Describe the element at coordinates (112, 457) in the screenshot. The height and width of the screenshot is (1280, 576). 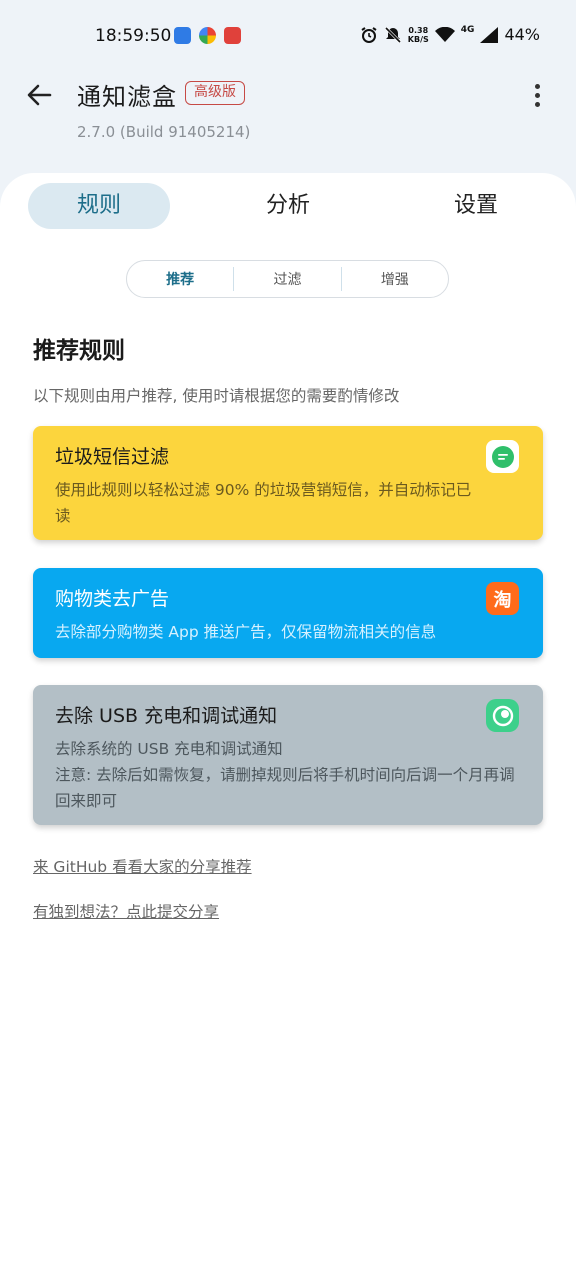
I see `rule-card-title: 垃圾短信过滤` at that location.